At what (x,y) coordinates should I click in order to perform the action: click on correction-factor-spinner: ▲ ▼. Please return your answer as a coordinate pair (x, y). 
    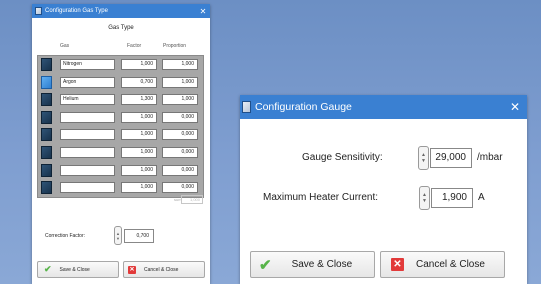
    Looking at the image, I should click on (118, 235).